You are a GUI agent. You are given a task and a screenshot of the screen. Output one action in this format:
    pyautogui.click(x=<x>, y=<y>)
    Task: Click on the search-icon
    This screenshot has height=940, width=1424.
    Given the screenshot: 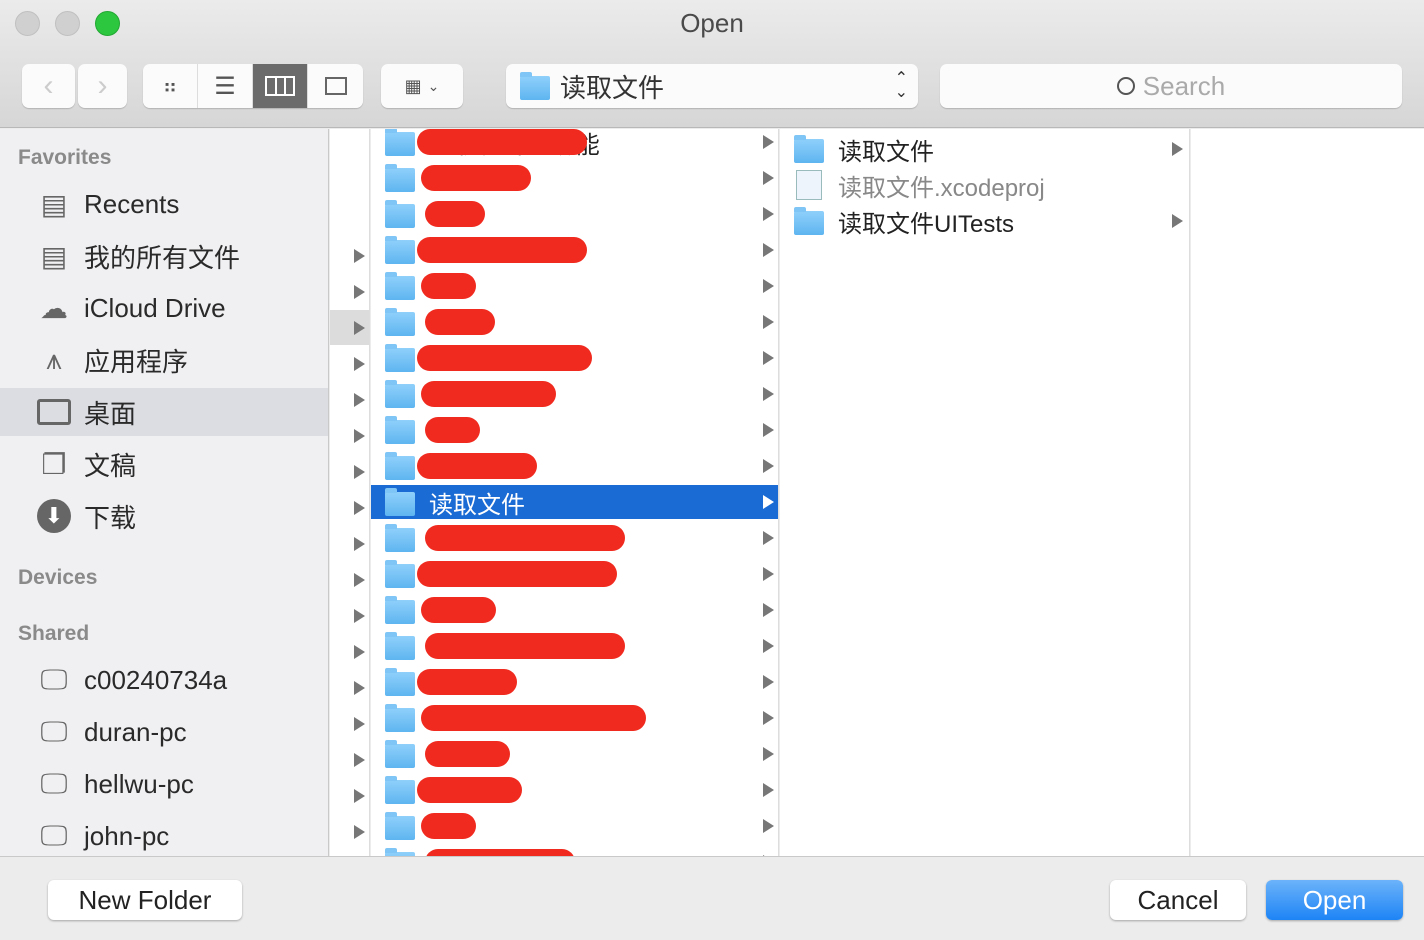 What is the action you would take?
    pyautogui.click(x=1125, y=86)
    